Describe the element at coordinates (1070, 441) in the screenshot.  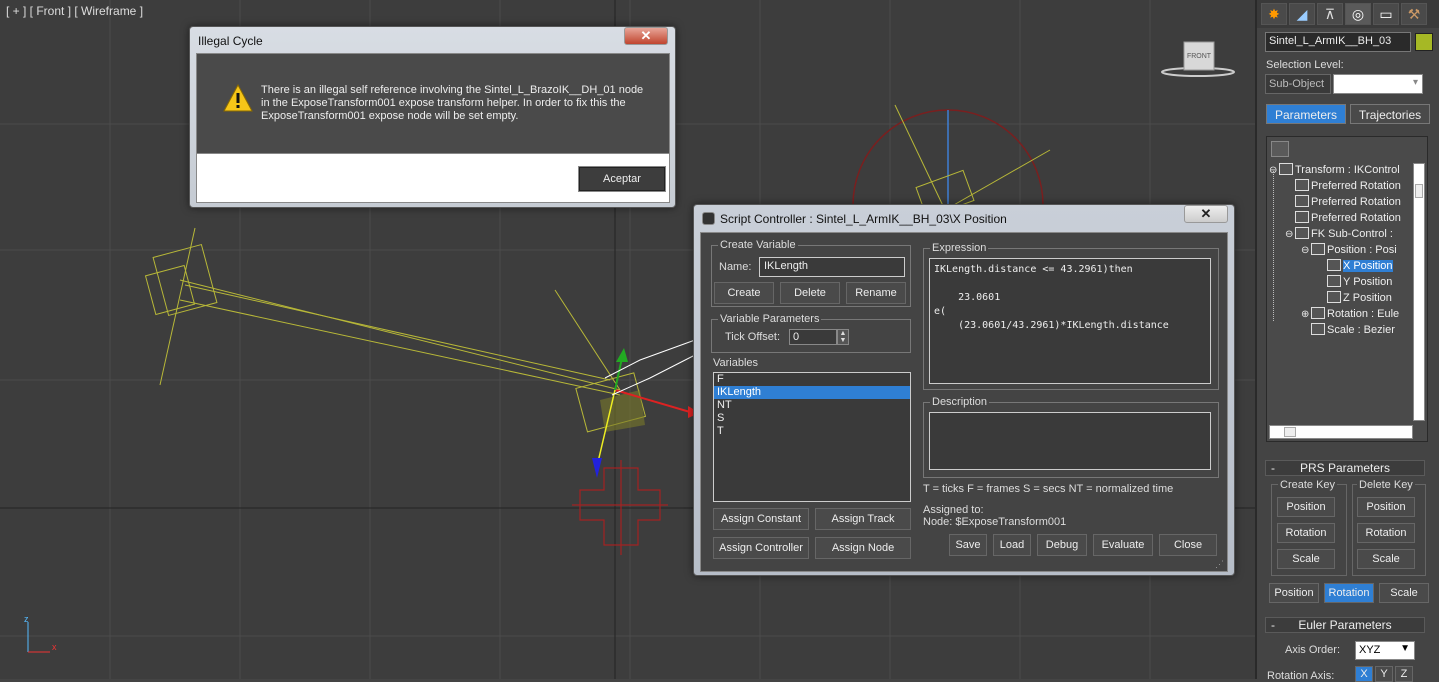
I see `description-editor` at that location.